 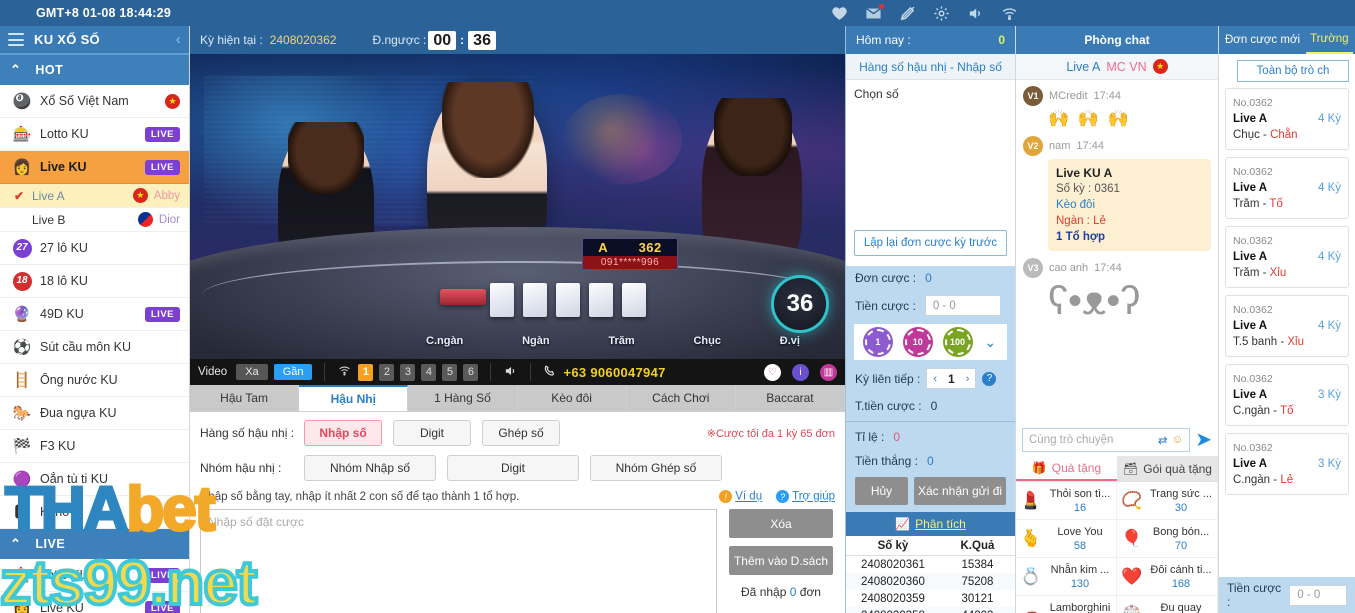 I want to click on help-link-wrap: ? Trợ giúp, so click(x=805, y=496).